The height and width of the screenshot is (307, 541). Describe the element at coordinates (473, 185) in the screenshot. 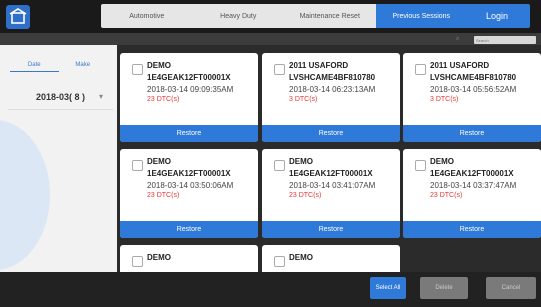

I see `card-timestamp: 2018-03-14 03:37:47AM` at that location.